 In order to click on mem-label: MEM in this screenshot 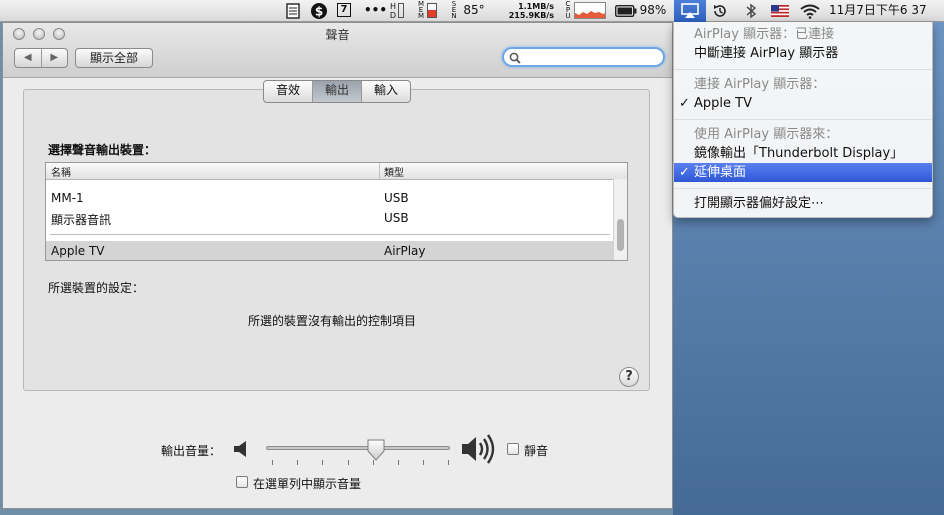, I will do `click(421, 10)`.